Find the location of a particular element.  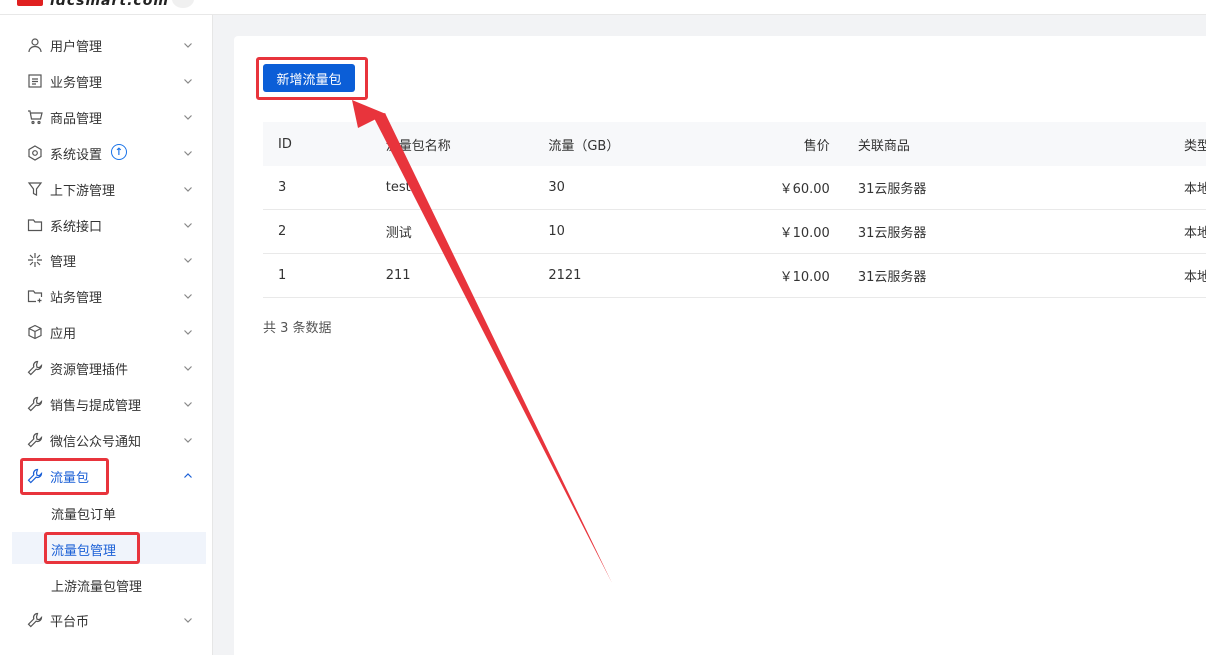

cell-flow: 30 is located at coordinates (630, 188).